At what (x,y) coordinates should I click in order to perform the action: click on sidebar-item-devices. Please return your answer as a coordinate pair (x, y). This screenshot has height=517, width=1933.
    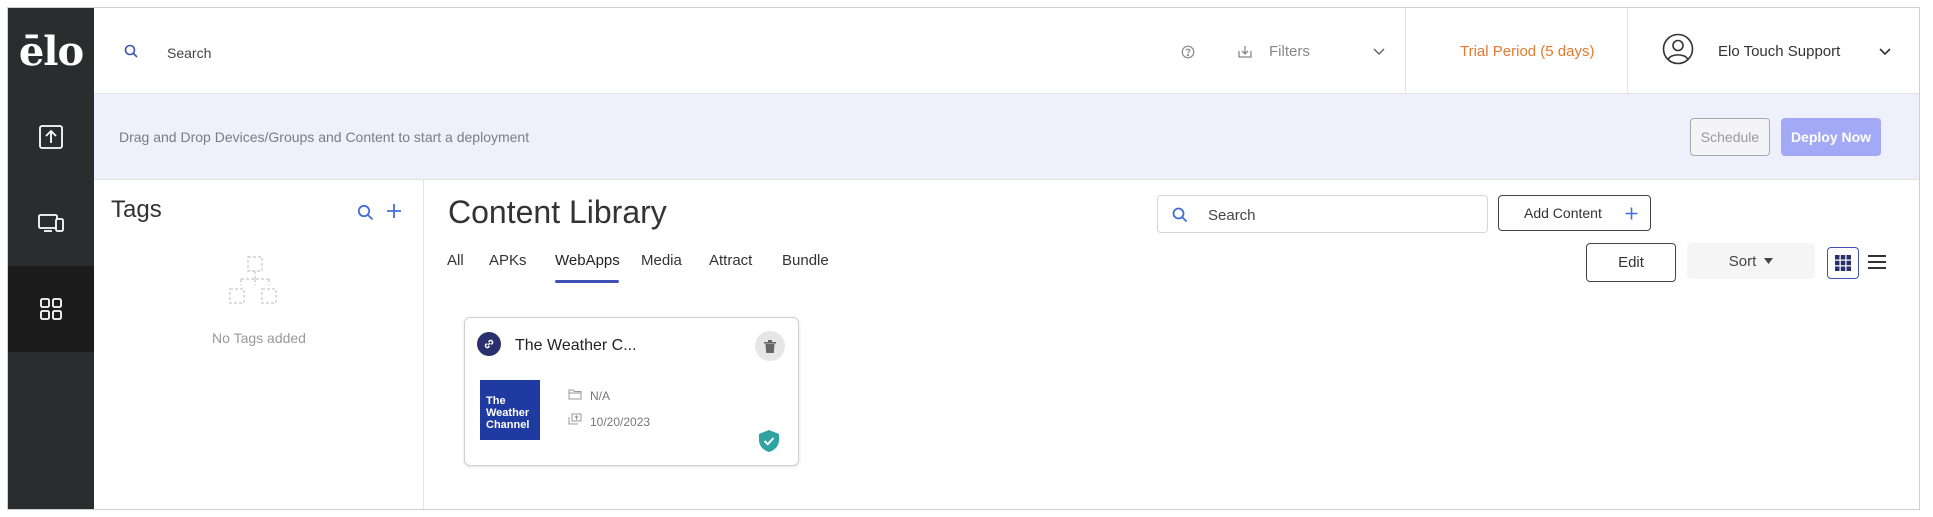
    Looking at the image, I should click on (51, 223).